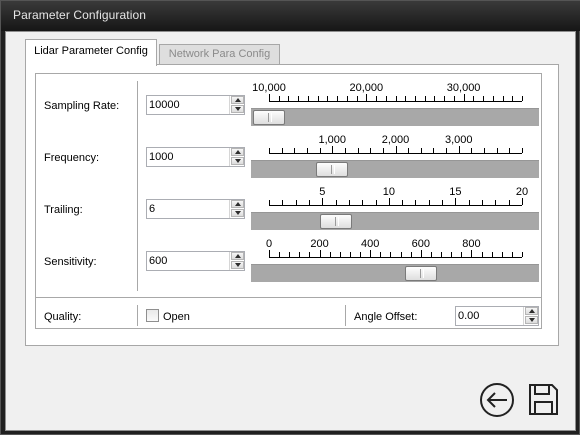 This screenshot has height=435, width=580. What do you see at coordinates (522, 192) in the screenshot?
I see `scale-tick-label: 20` at bounding box center [522, 192].